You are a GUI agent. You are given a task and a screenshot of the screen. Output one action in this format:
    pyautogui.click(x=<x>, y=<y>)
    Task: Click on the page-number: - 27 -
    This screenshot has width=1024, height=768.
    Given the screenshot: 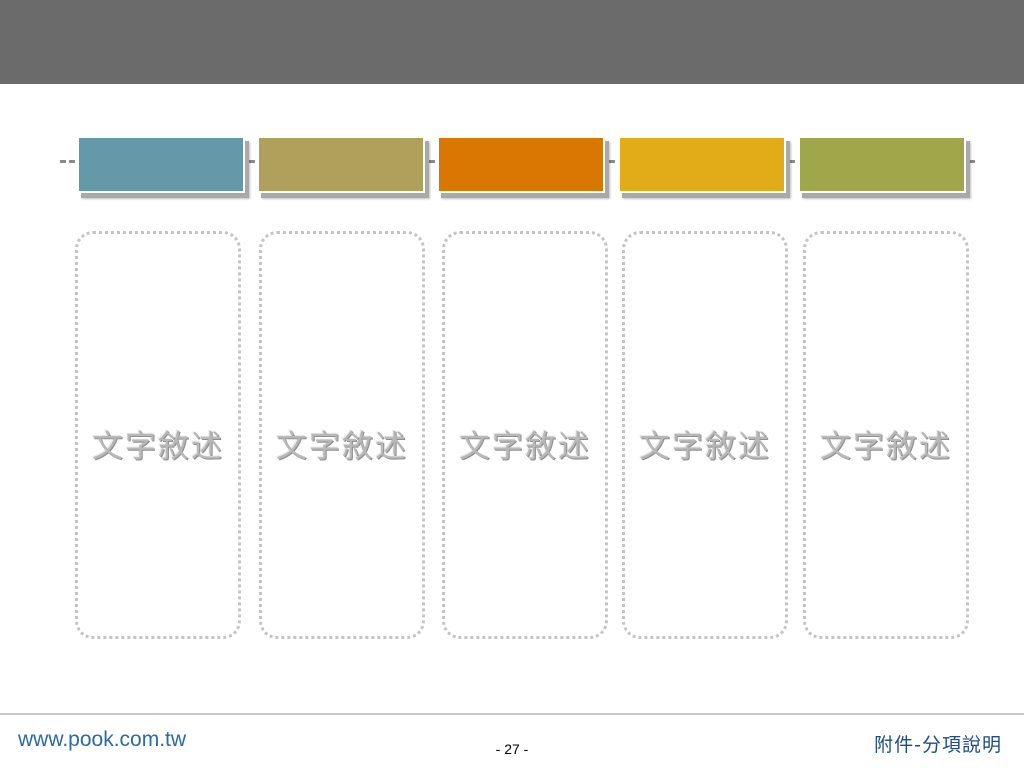 What is the action you would take?
    pyautogui.click(x=512, y=749)
    